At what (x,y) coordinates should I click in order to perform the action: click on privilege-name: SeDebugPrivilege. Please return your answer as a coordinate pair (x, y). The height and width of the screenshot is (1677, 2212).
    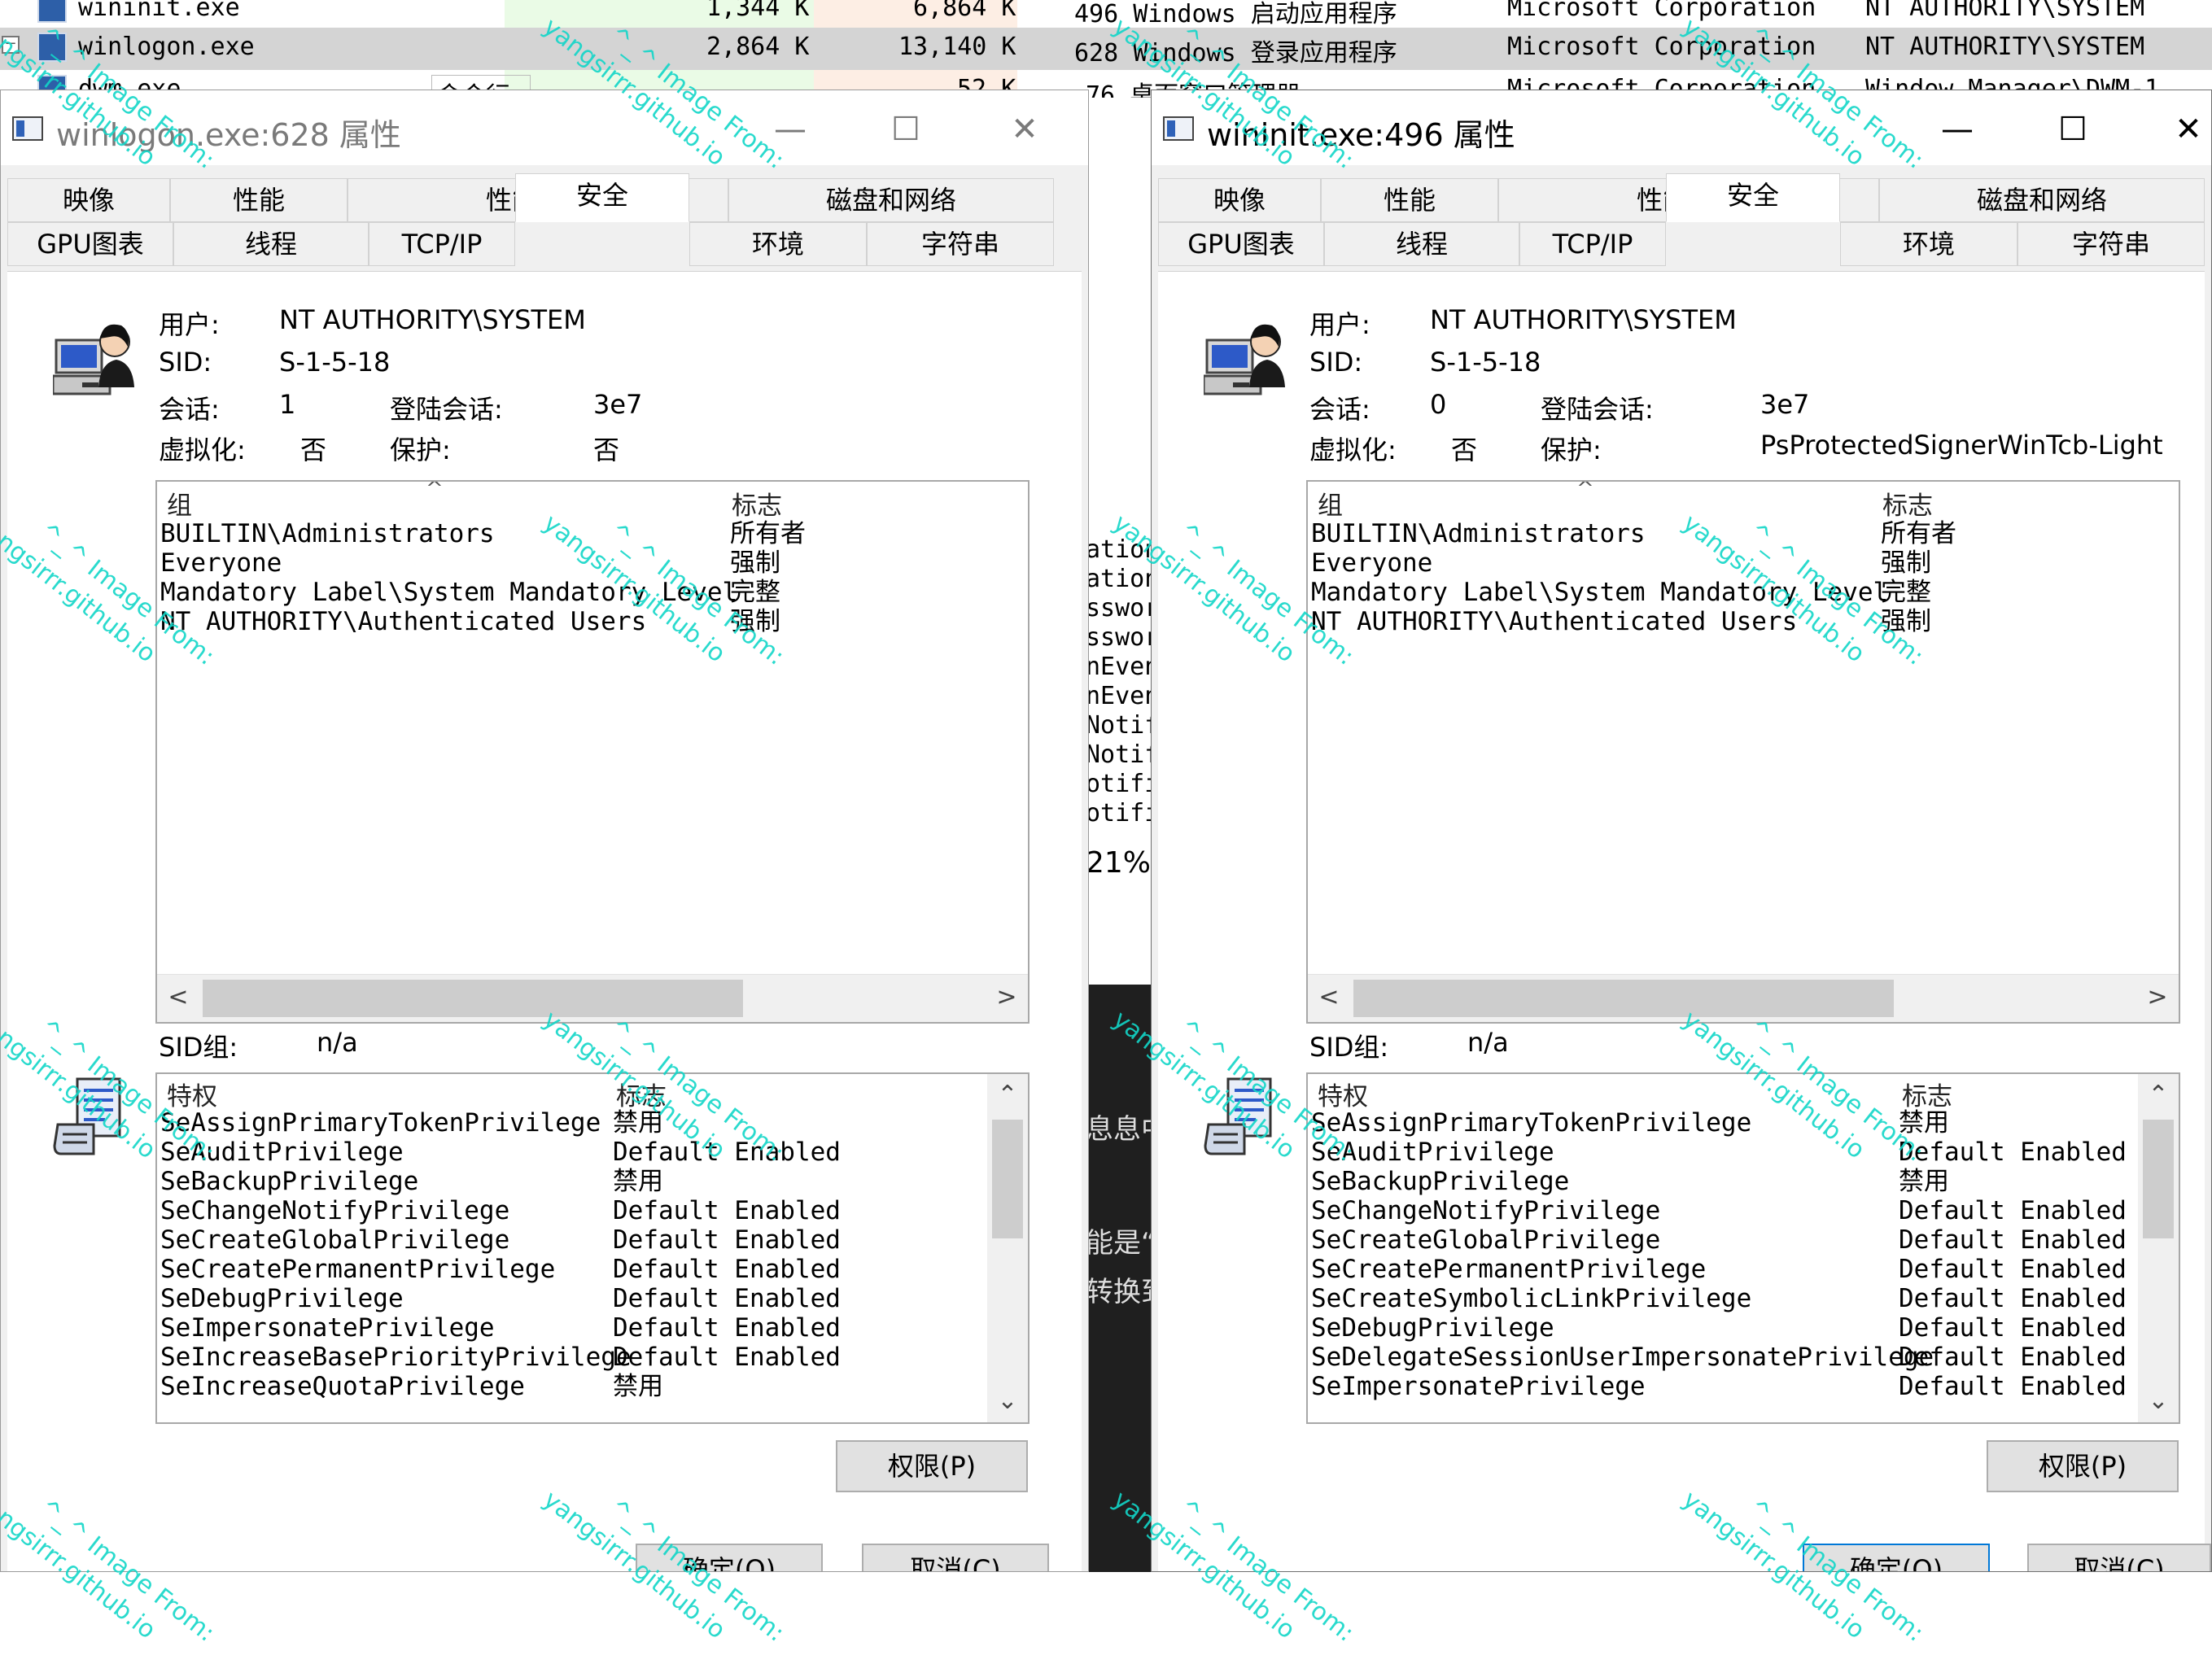
    Looking at the image, I should click on (1432, 1328).